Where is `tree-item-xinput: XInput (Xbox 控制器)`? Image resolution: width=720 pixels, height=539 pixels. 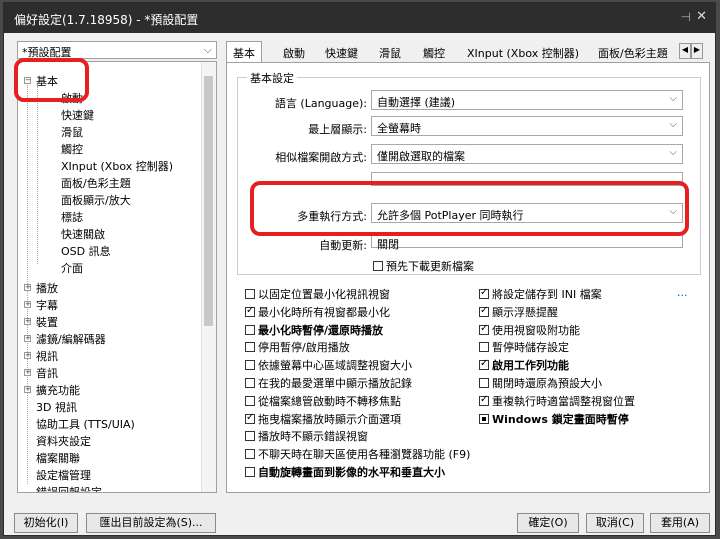
tree-item-xinput: XInput (Xbox 控制器) is located at coordinates (117, 166).